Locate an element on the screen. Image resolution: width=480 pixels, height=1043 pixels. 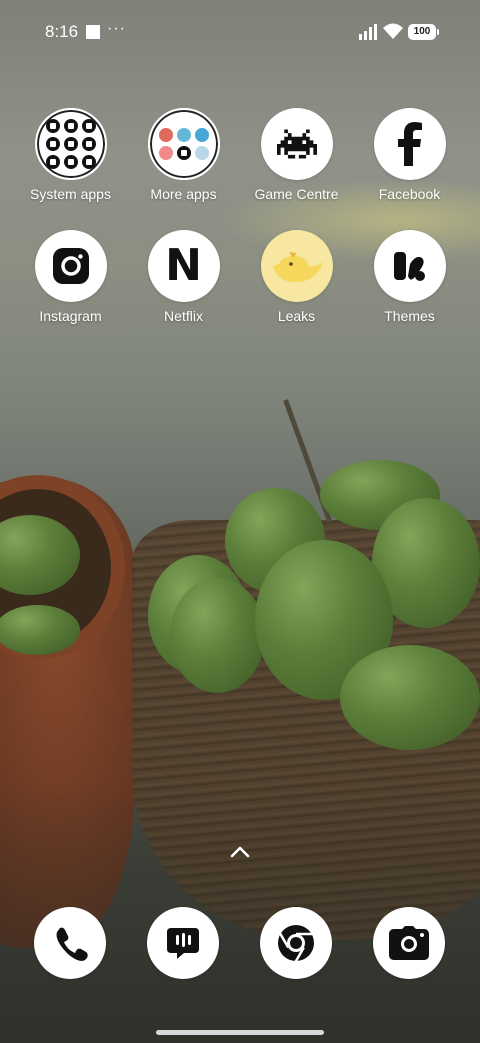
app-game-centre: Game Centre is located at coordinates (296, 155).